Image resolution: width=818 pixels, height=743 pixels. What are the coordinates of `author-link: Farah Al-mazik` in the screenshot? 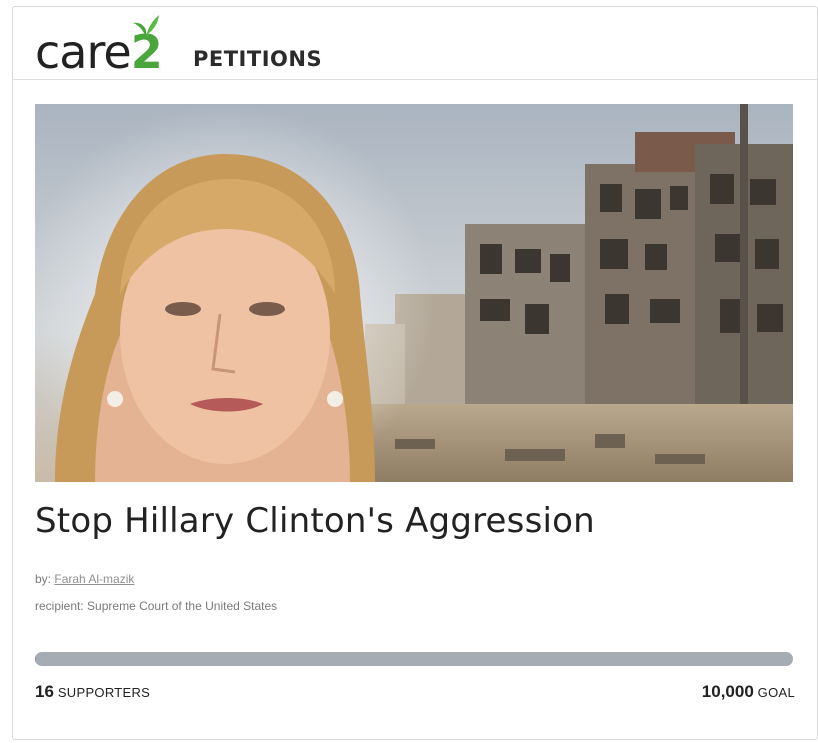 It's located at (94, 579).